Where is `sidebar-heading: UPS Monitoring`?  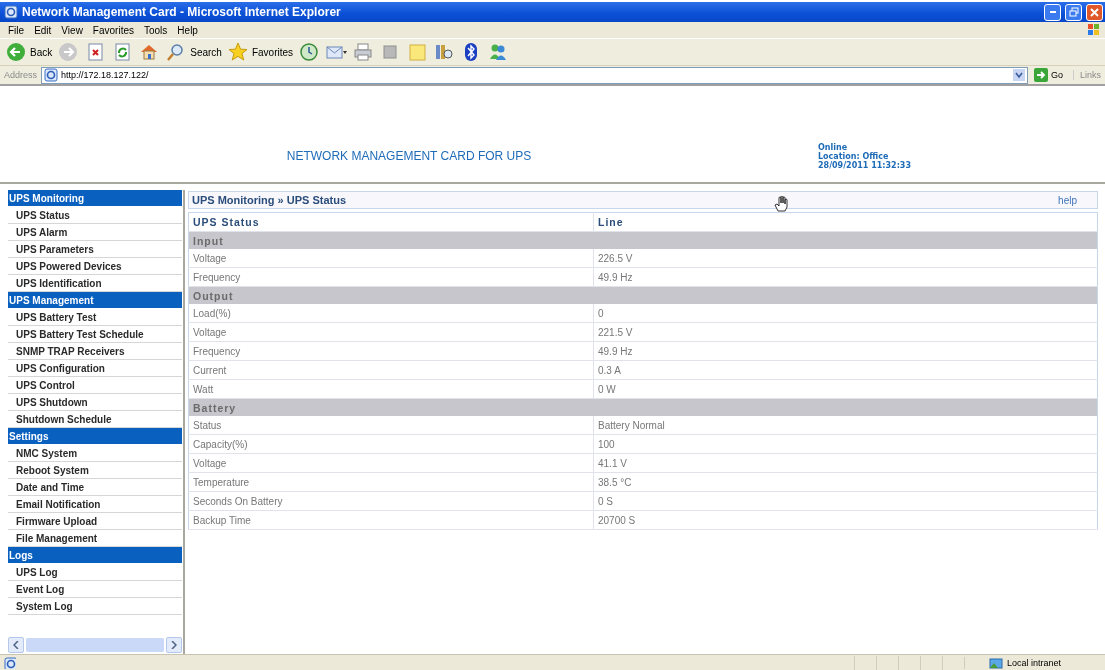
sidebar-heading: UPS Monitoring is located at coordinates (95, 198).